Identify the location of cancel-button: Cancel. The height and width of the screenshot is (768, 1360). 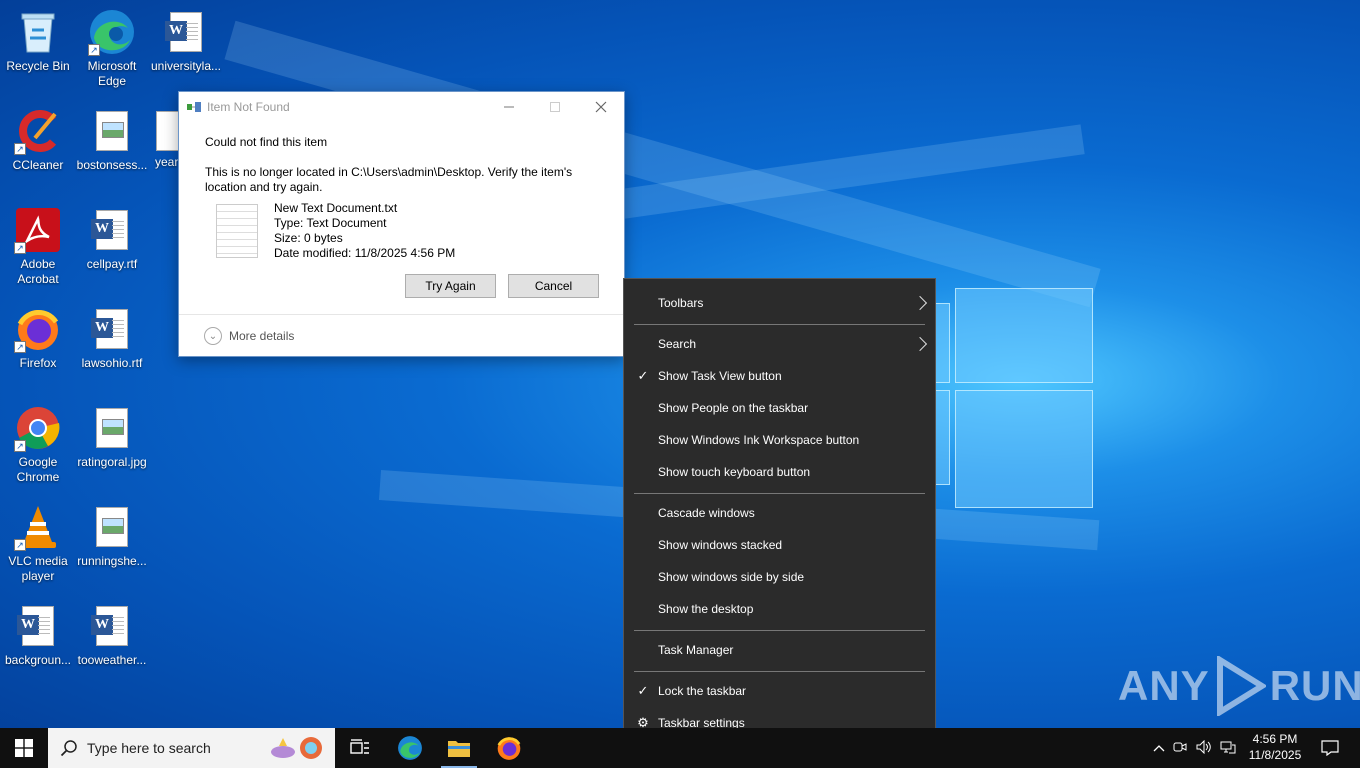
(553, 286).